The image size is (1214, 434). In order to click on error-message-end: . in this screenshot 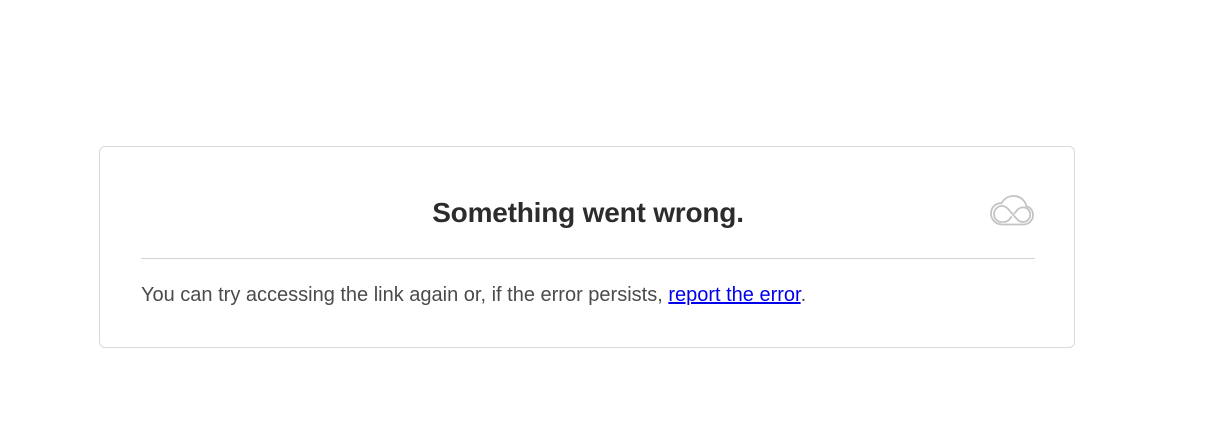, I will do `click(803, 295)`.